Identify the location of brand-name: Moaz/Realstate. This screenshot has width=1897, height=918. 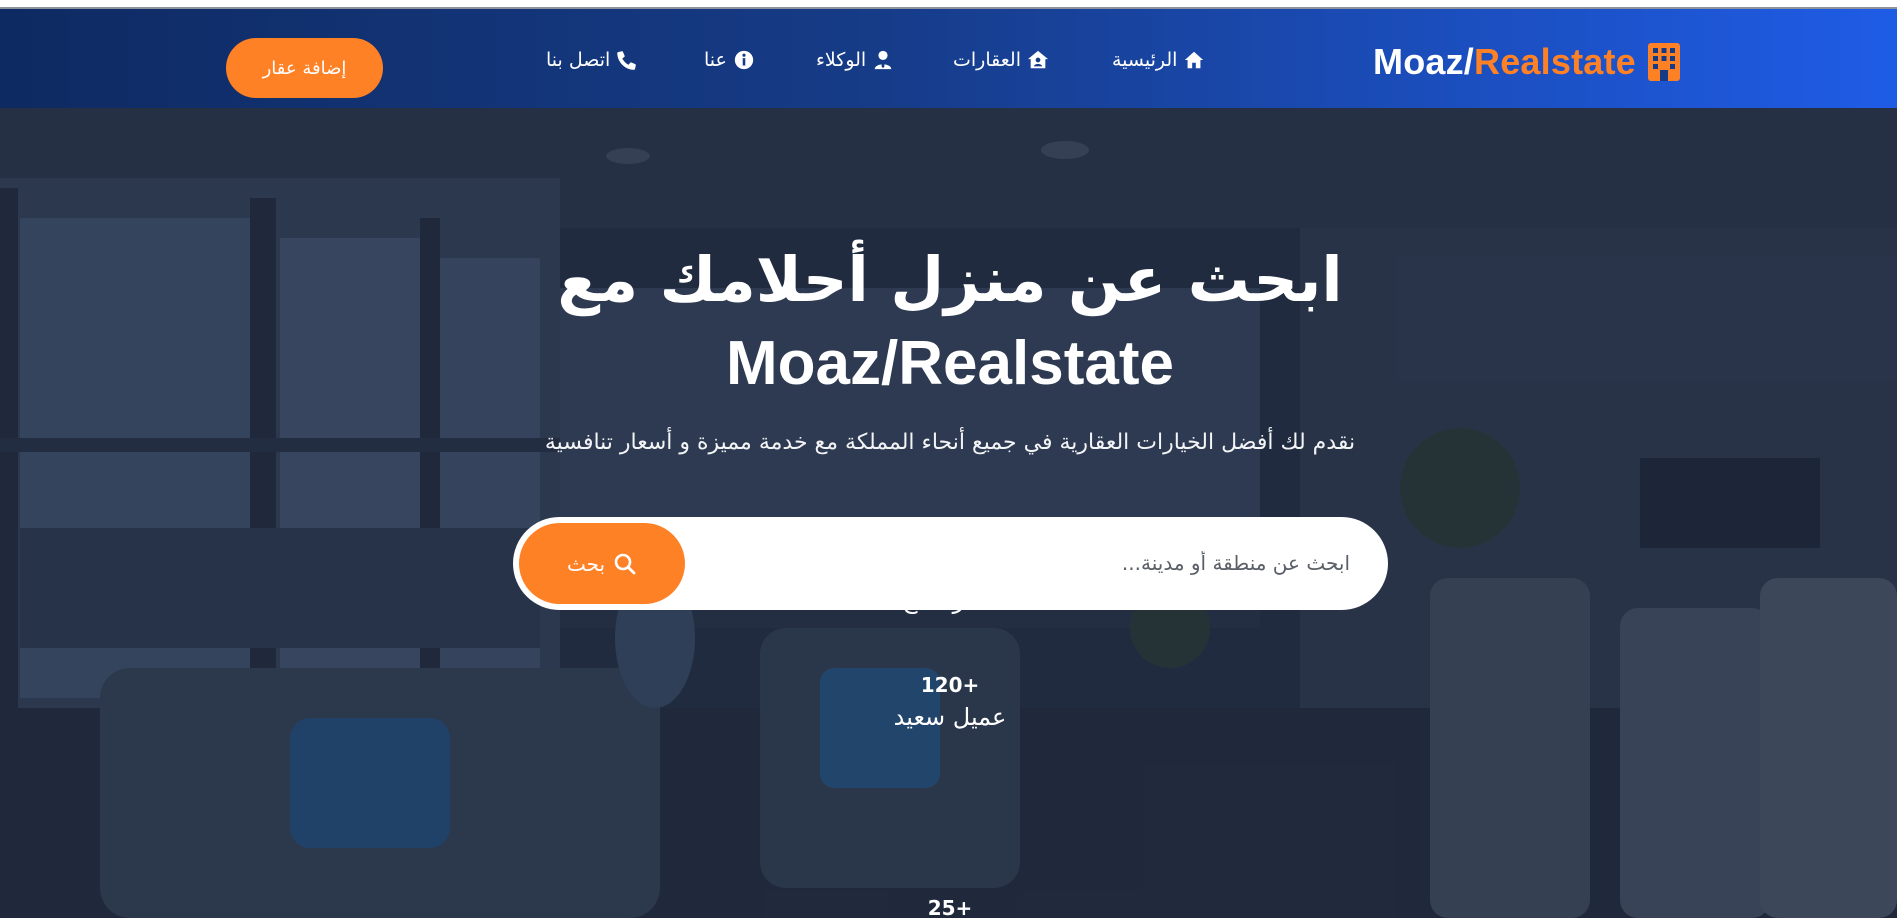
(1504, 62).